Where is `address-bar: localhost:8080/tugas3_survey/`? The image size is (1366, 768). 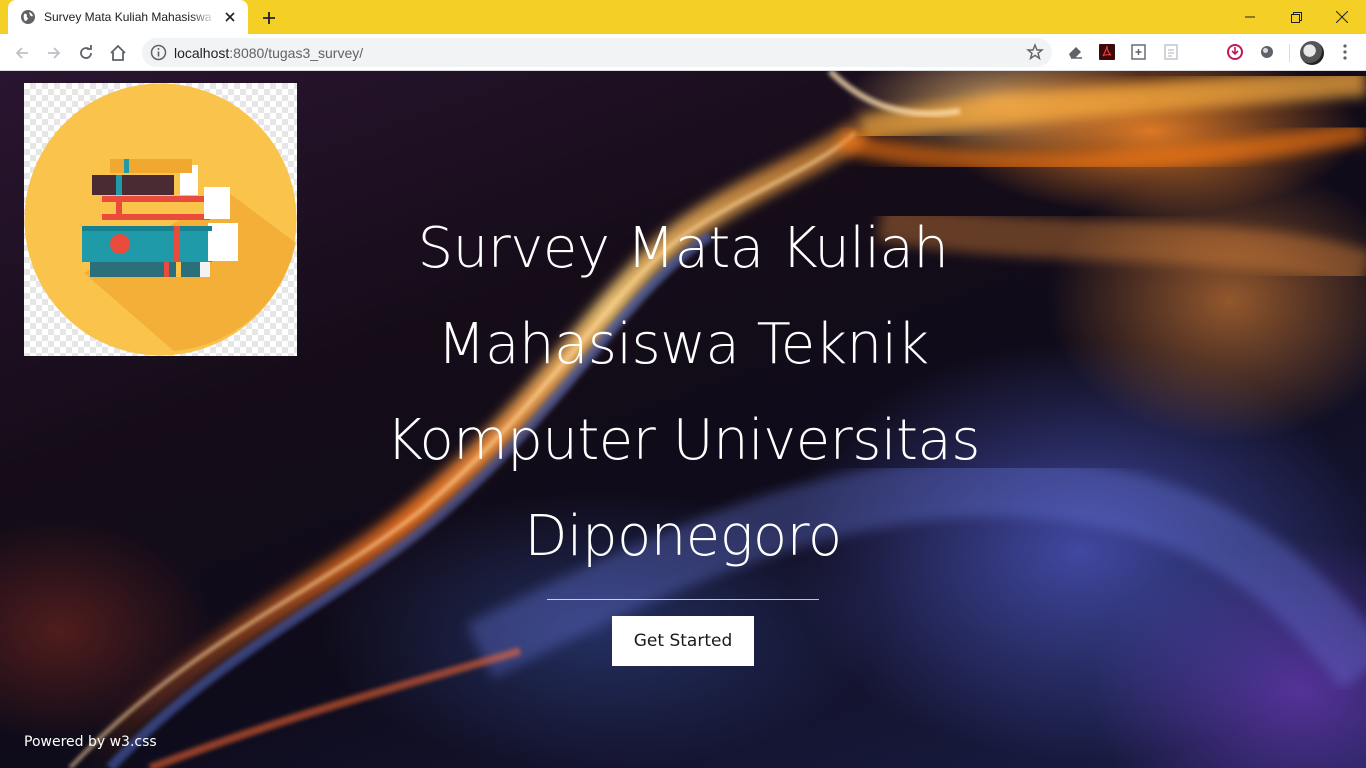 address-bar: localhost:8080/tugas3_survey/ is located at coordinates (597, 52).